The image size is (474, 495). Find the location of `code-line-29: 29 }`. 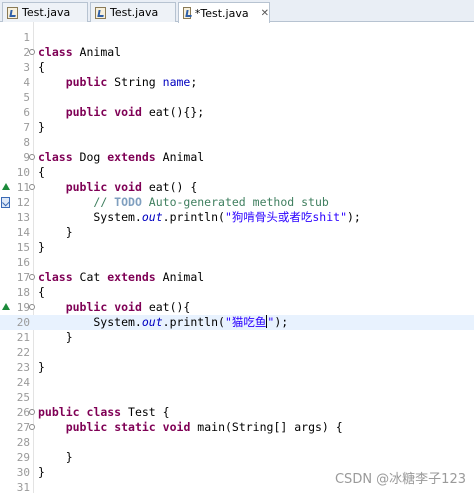

code-line-29: 29 } is located at coordinates (237, 457).